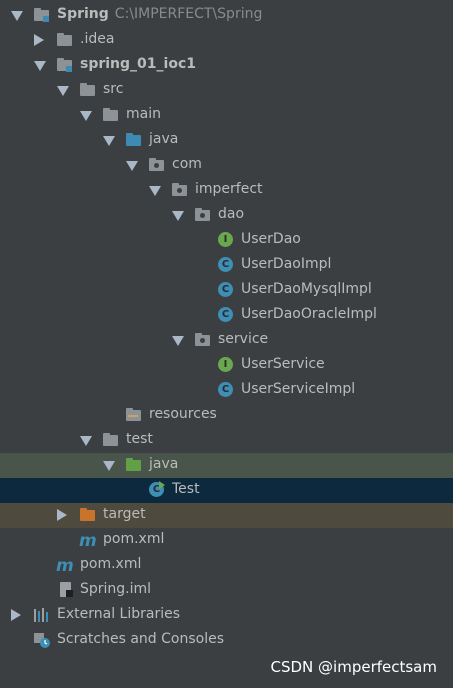 The image size is (453, 688). I want to click on tree-item-scratches: Scratches and Consoles, so click(226, 640).